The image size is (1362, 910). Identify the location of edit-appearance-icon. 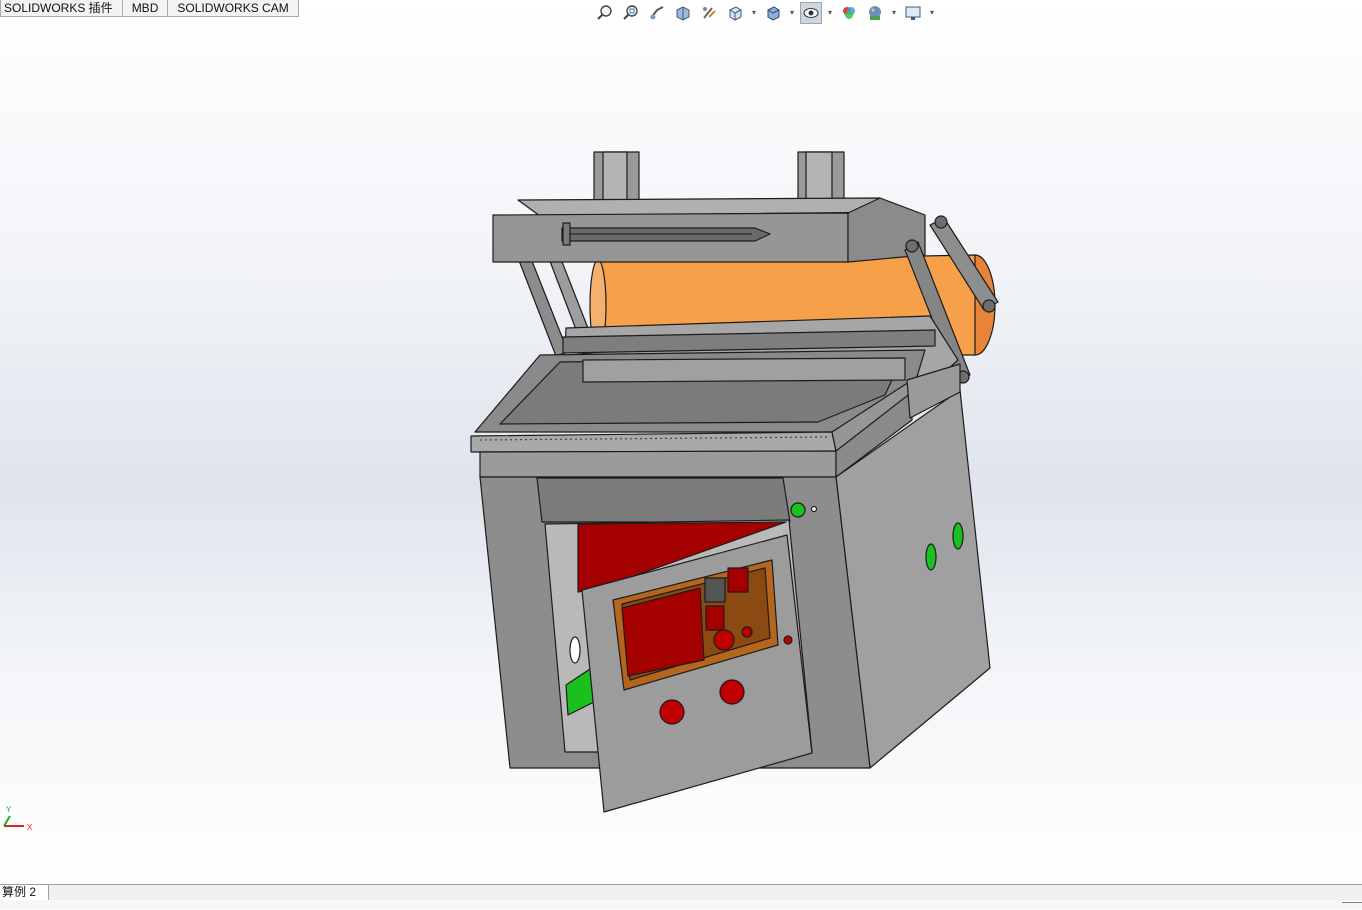
(849, 13).